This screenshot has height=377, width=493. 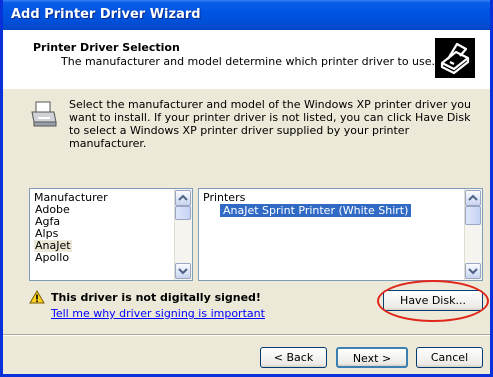 I want to click on signing-info-link: Tell me why driver signing is important, so click(x=158, y=313).